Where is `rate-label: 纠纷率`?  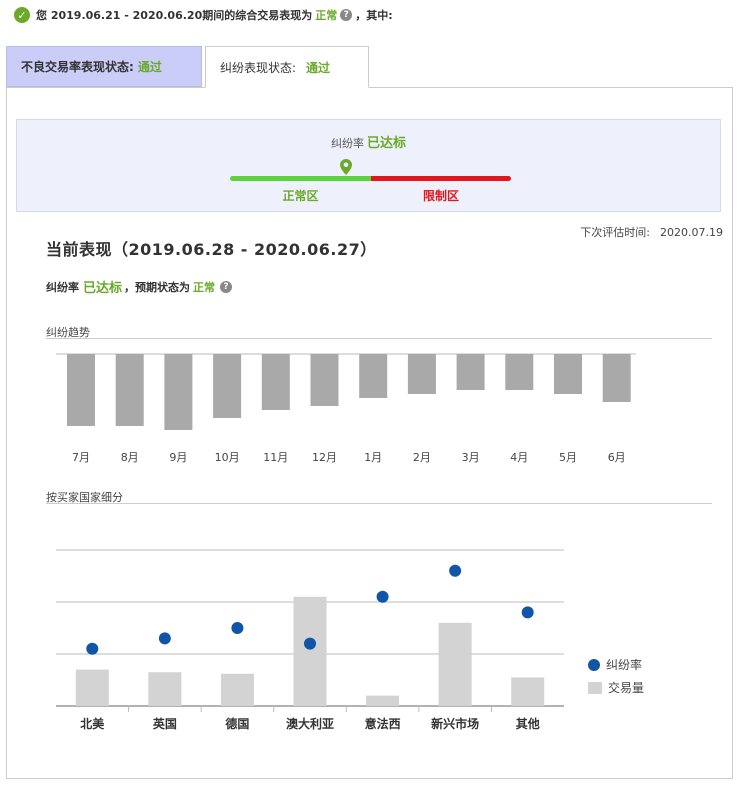
rate-label: 纠纷率 is located at coordinates (62, 287).